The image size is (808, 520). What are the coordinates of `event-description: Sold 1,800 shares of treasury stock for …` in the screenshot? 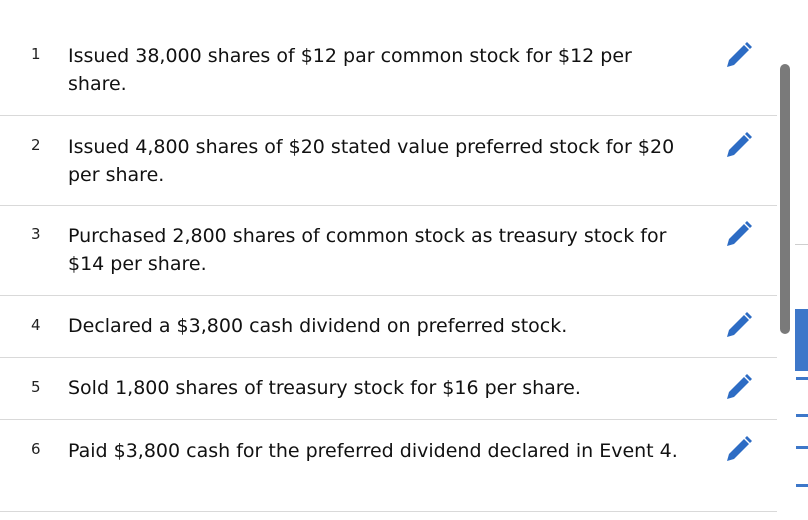 It's located at (324, 388).